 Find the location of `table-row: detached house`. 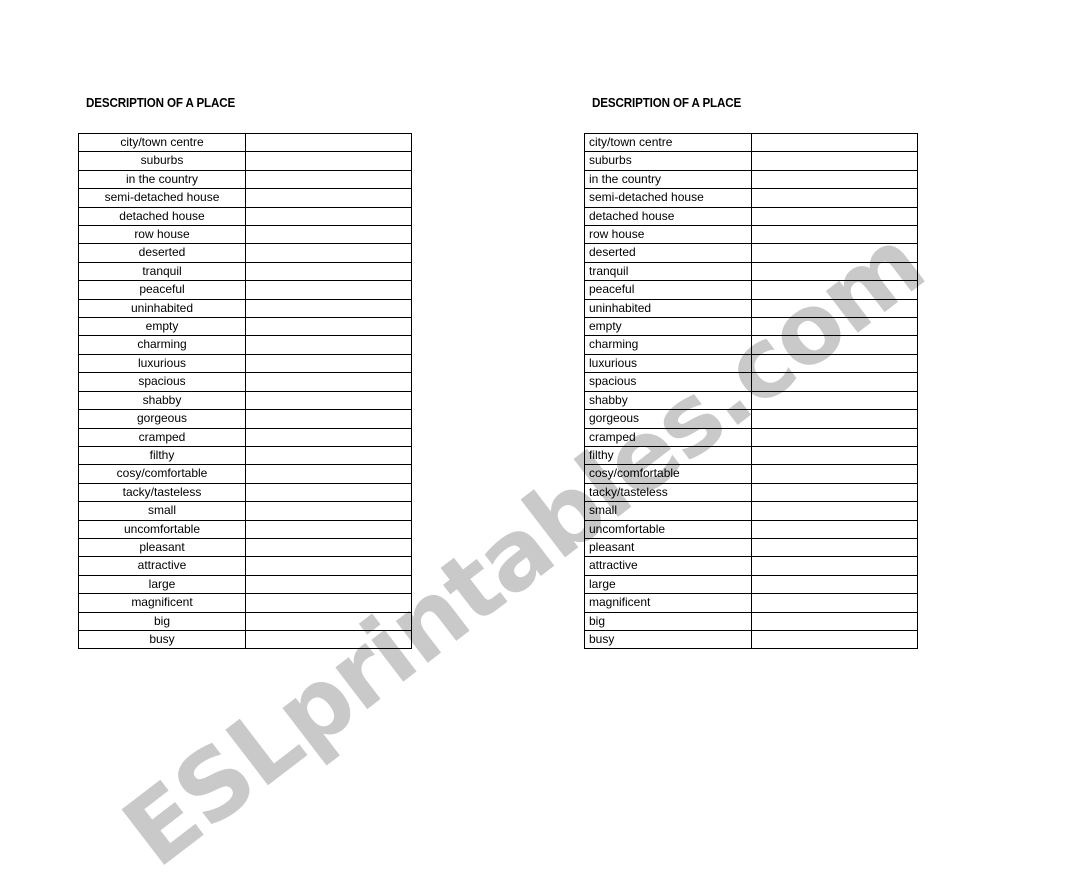

table-row: detached house is located at coordinates (751, 216).